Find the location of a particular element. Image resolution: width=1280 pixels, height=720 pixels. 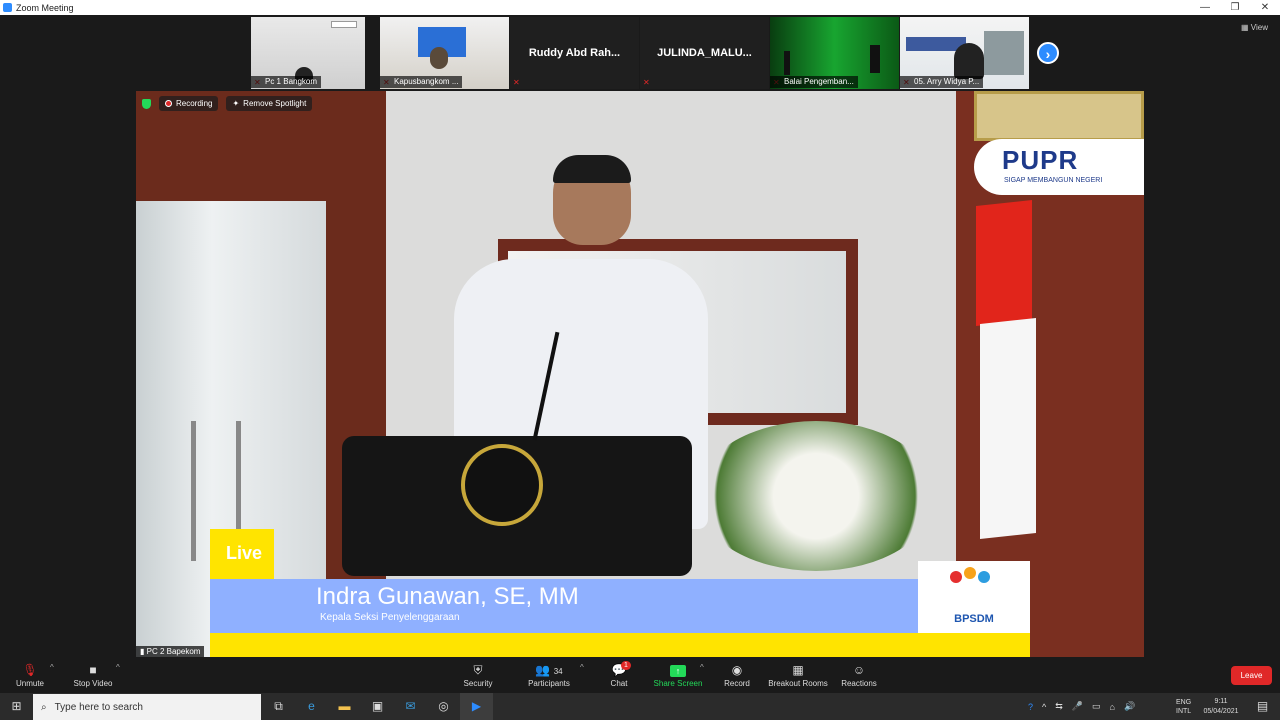

pin-icon: ✦ is located at coordinates (236, 103).